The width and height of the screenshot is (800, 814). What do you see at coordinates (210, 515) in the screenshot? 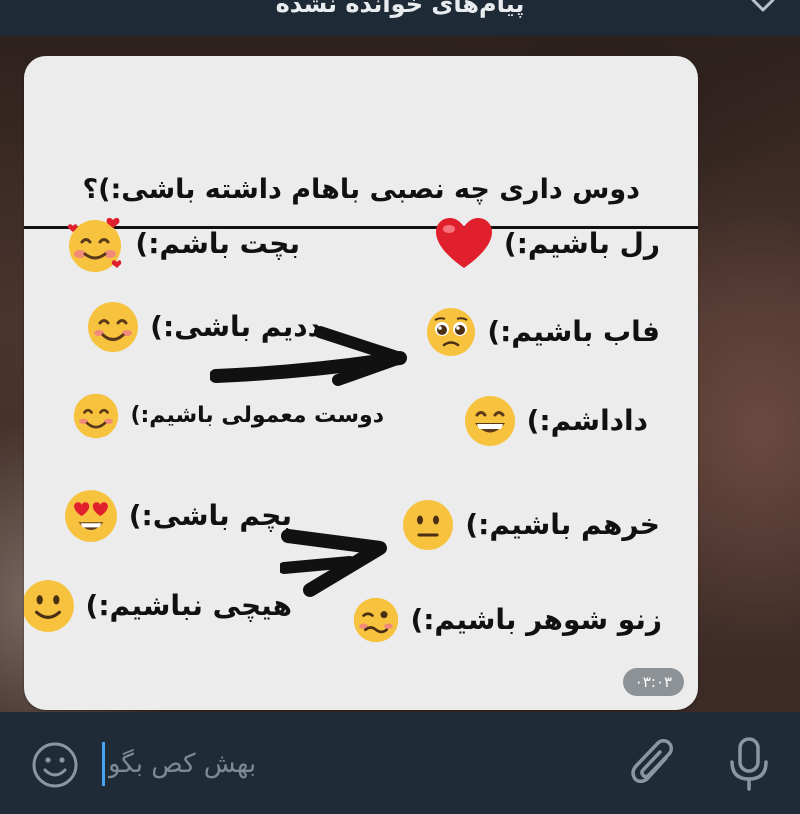
I see `option-label: بچم باشی:)` at bounding box center [210, 515].